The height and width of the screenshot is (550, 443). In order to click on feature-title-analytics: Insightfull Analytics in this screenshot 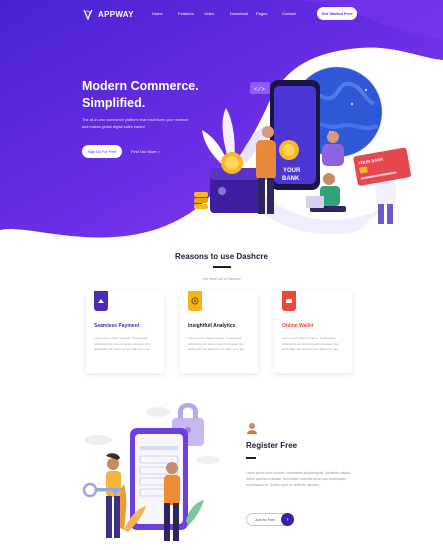, I will do `click(212, 326)`.